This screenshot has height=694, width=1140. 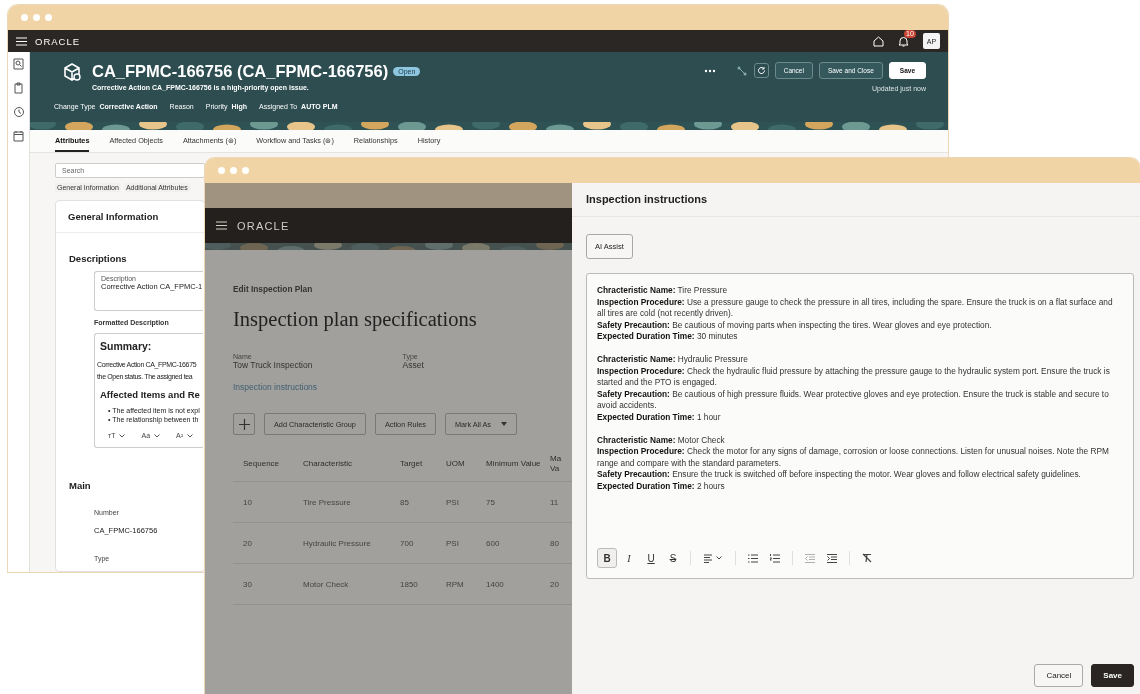 I want to click on add-button, so click(x=244, y=424).